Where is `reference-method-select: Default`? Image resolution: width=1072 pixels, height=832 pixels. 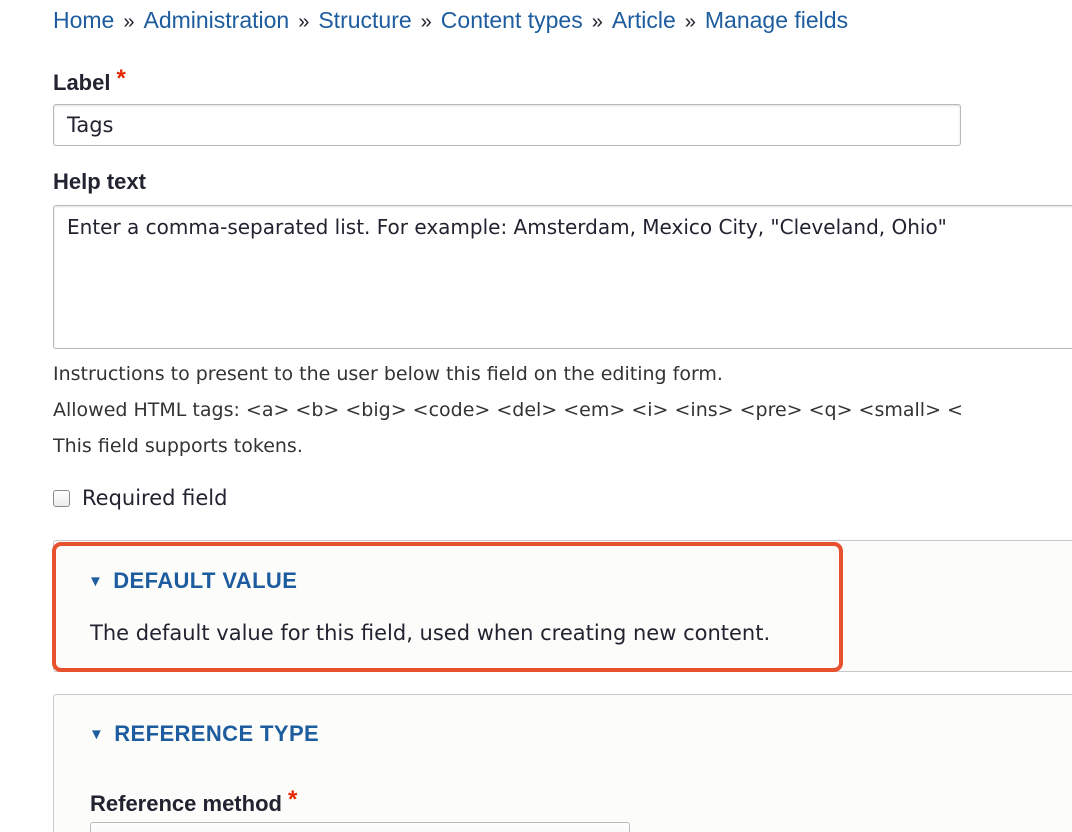 reference-method-select: Default is located at coordinates (360, 827).